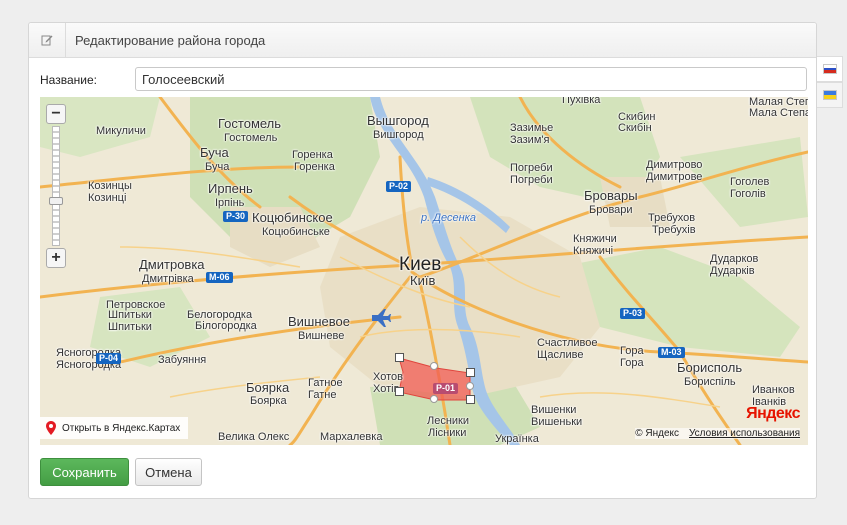  What do you see at coordinates (230, 203) in the screenshot?
I see `map-label: Ірпінь` at bounding box center [230, 203].